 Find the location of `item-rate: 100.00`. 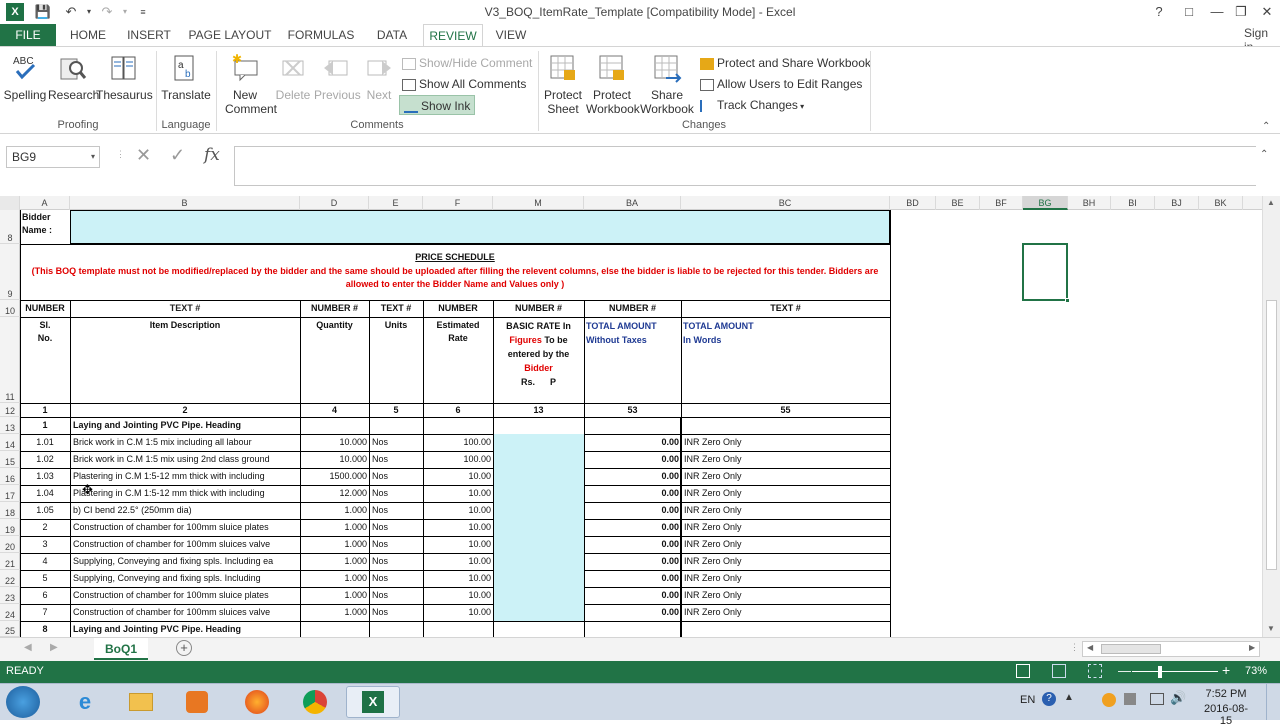

item-rate: 100.00 is located at coordinates (457, 459).